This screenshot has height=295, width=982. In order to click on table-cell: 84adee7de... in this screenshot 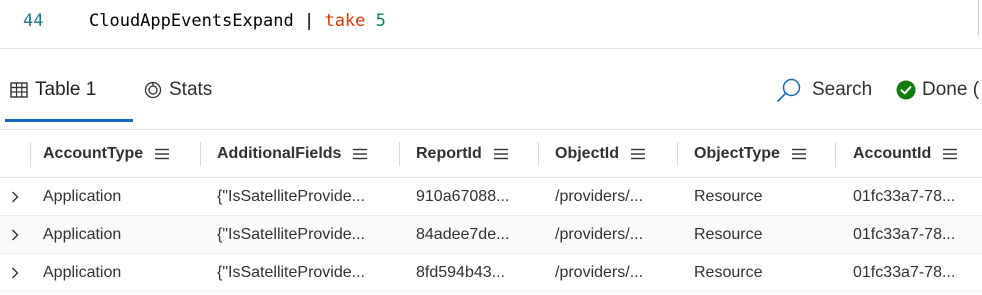, I will do `click(463, 234)`.